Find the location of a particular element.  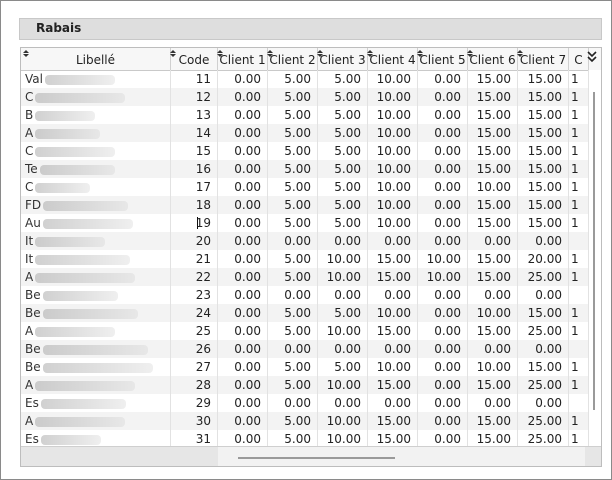

table-row: C 12 0.00 5.00 5.00 10.00 0.00 15.00 15.00 1 is located at coordinates (311, 97).